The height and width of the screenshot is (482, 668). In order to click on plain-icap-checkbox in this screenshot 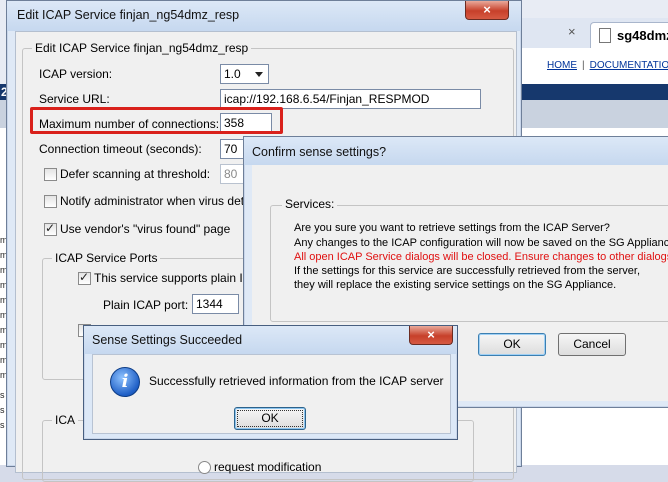, I will do `click(84, 277)`.